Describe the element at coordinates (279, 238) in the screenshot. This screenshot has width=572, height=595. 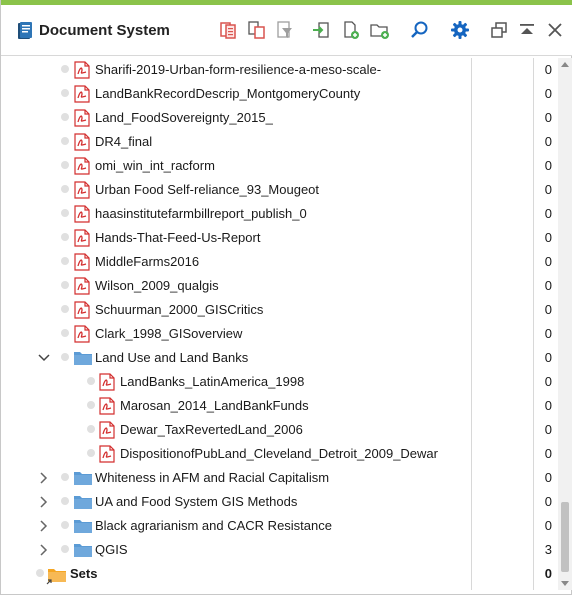
I see `document-row: Hands-That-Feed-Us-Report 0` at that location.